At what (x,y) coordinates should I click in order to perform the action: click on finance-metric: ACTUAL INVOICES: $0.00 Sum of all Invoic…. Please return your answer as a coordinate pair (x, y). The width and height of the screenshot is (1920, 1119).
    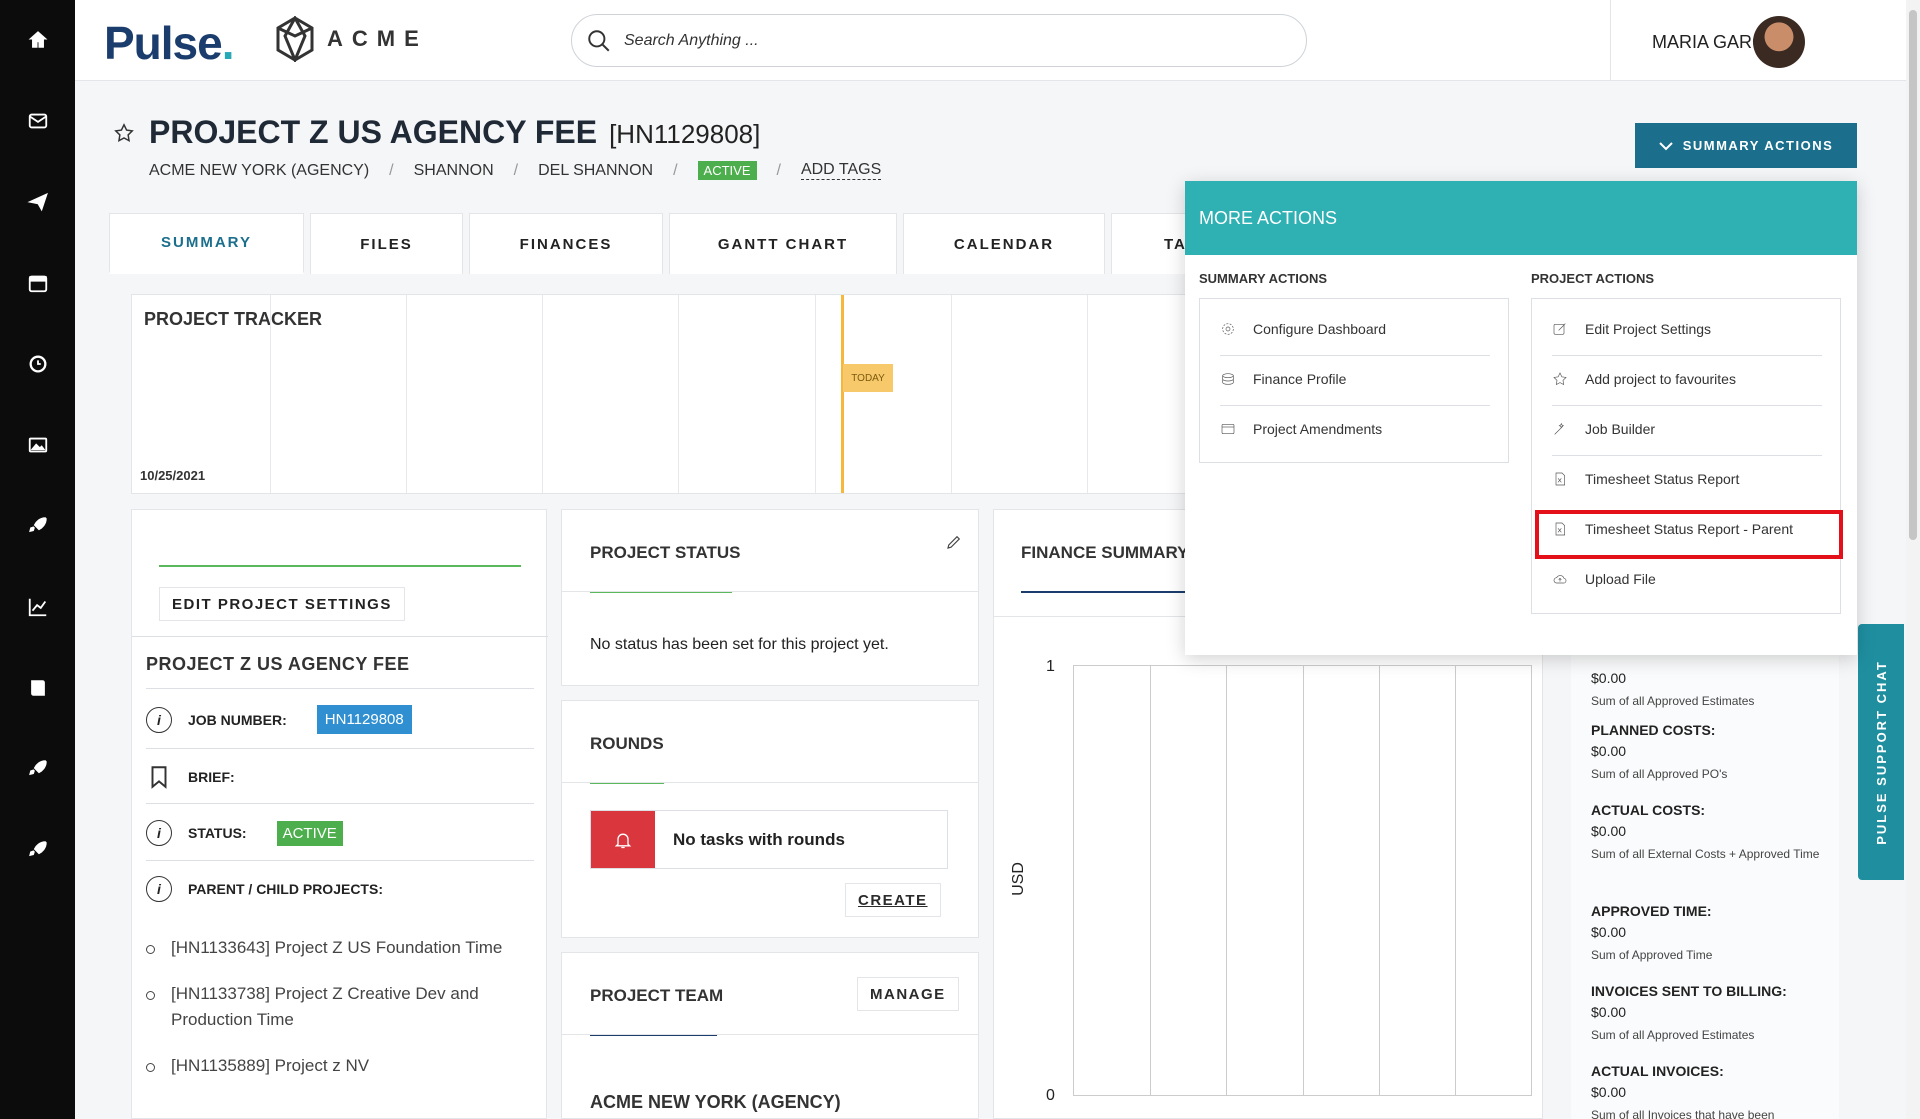
    Looking at the image, I should click on (1682, 1091).